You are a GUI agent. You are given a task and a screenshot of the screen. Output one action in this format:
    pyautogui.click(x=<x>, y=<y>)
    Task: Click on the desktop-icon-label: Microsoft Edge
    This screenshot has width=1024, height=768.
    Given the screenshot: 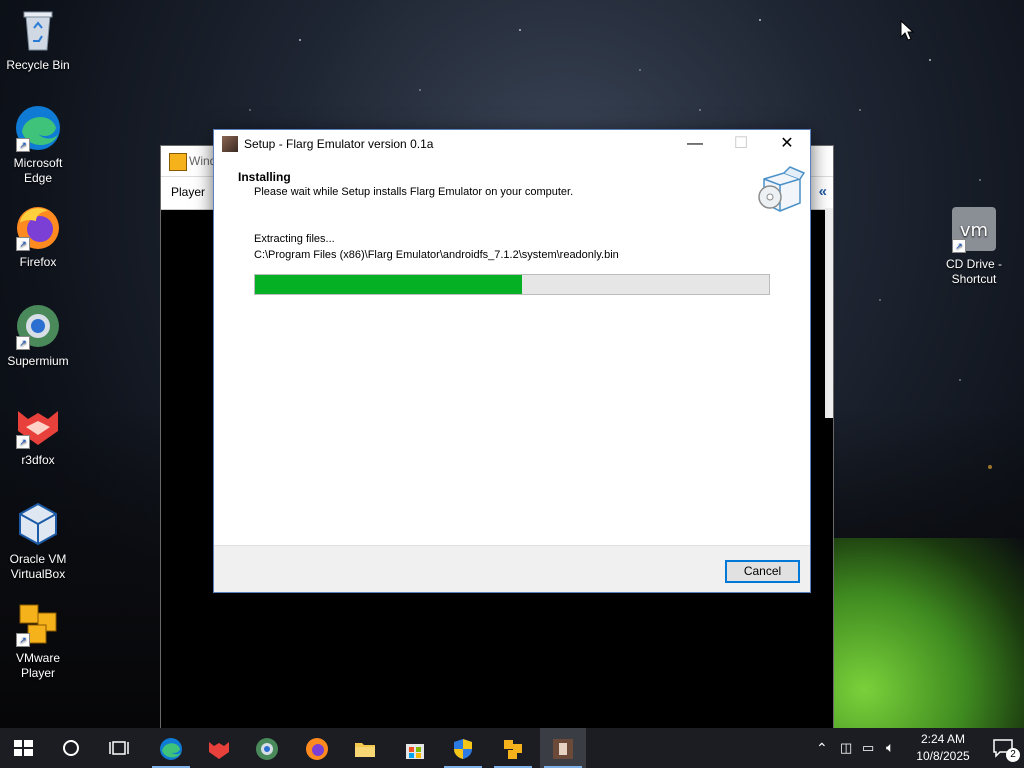 What is the action you would take?
    pyautogui.click(x=38, y=170)
    